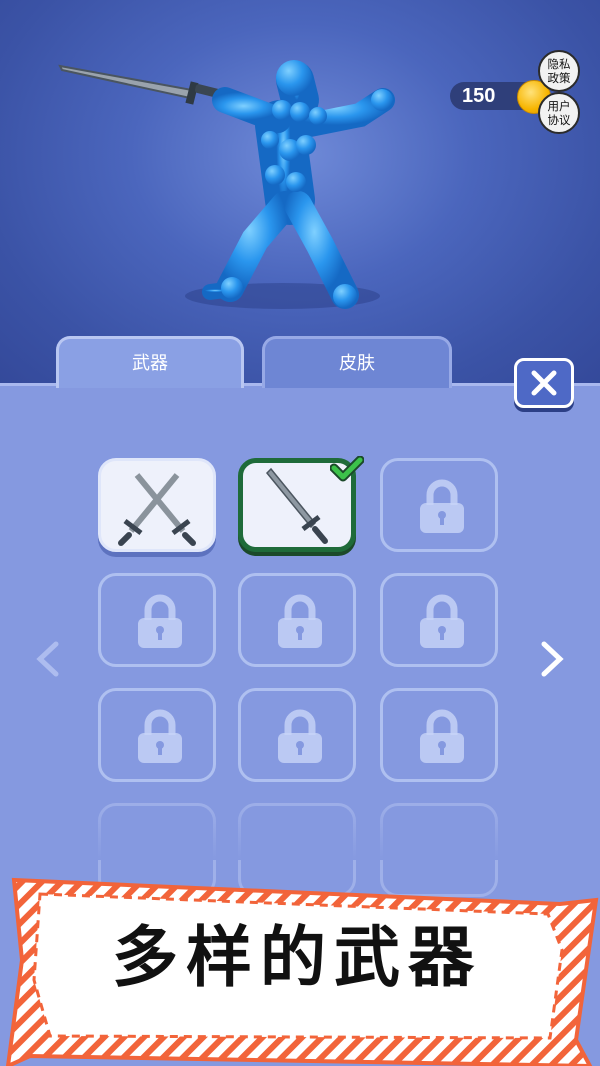 This screenshot has height=1066, width=600. What do you see at coordinates (47, 659) in the screenshot?
I see `prev-page-arrow-icon` at bounding box center [47, 659].